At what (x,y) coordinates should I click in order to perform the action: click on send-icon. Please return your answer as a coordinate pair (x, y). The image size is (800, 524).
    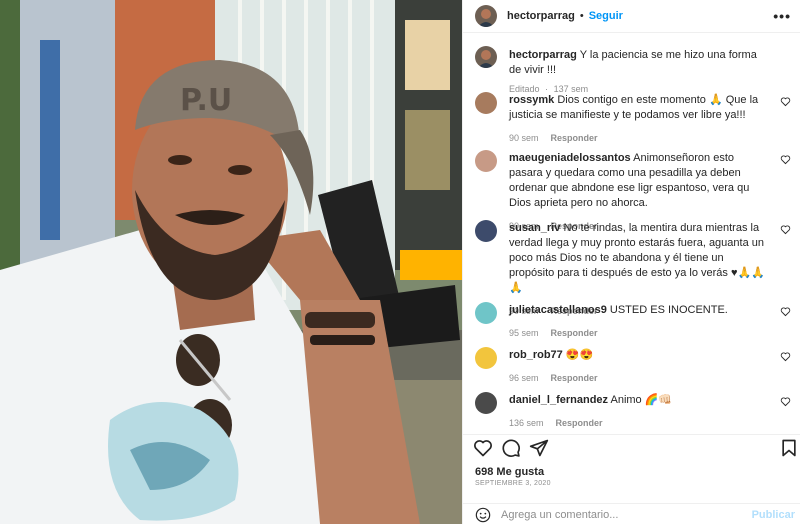
    Looking at the image, I should click on (539, 448).